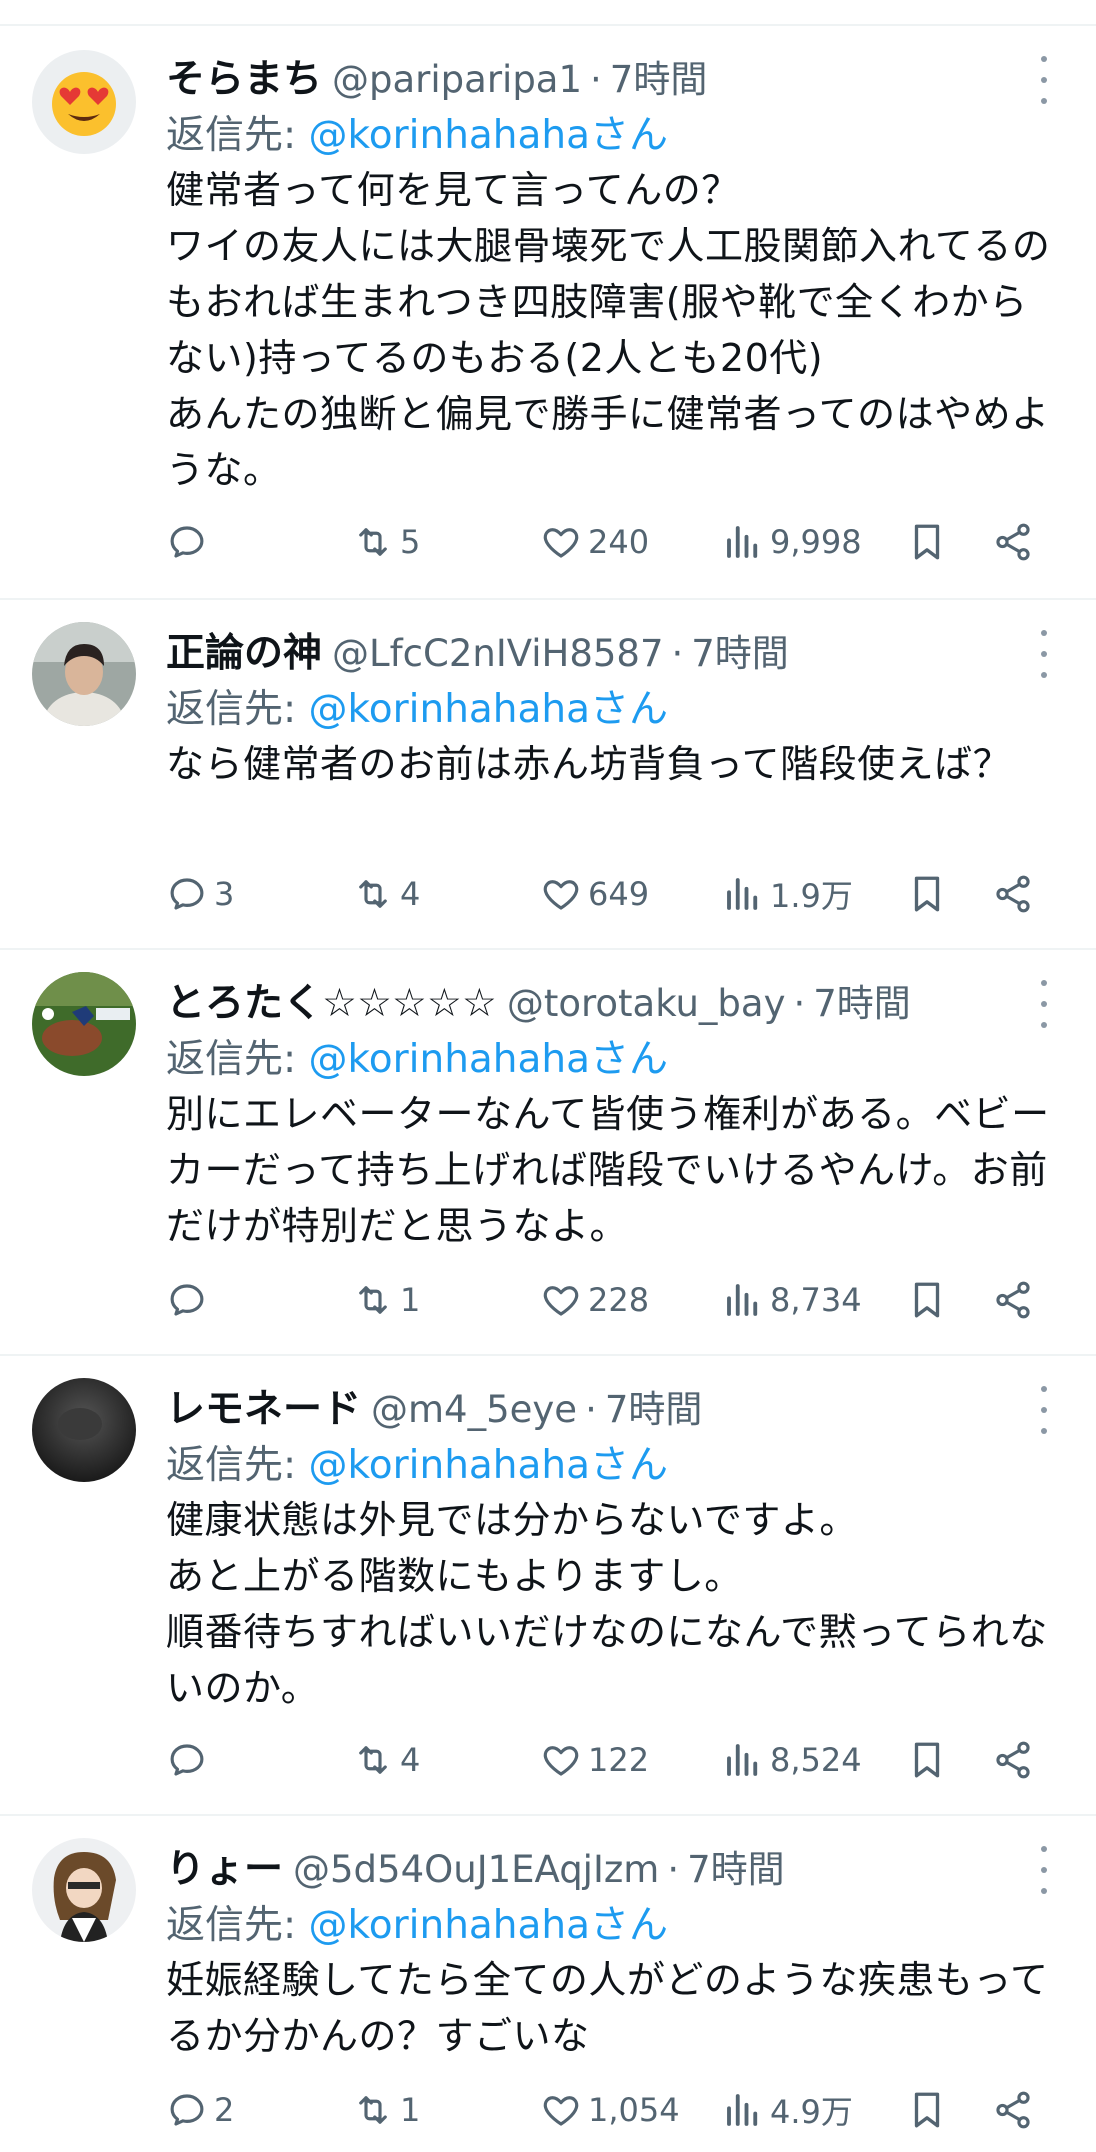 Image resolution: width=1096 pixels, height=2152 pixels. What do you see at coordinates (787, 2110) in the screenshot?
I see `views-button: 4.9万` at bounding box center [787, 2110].